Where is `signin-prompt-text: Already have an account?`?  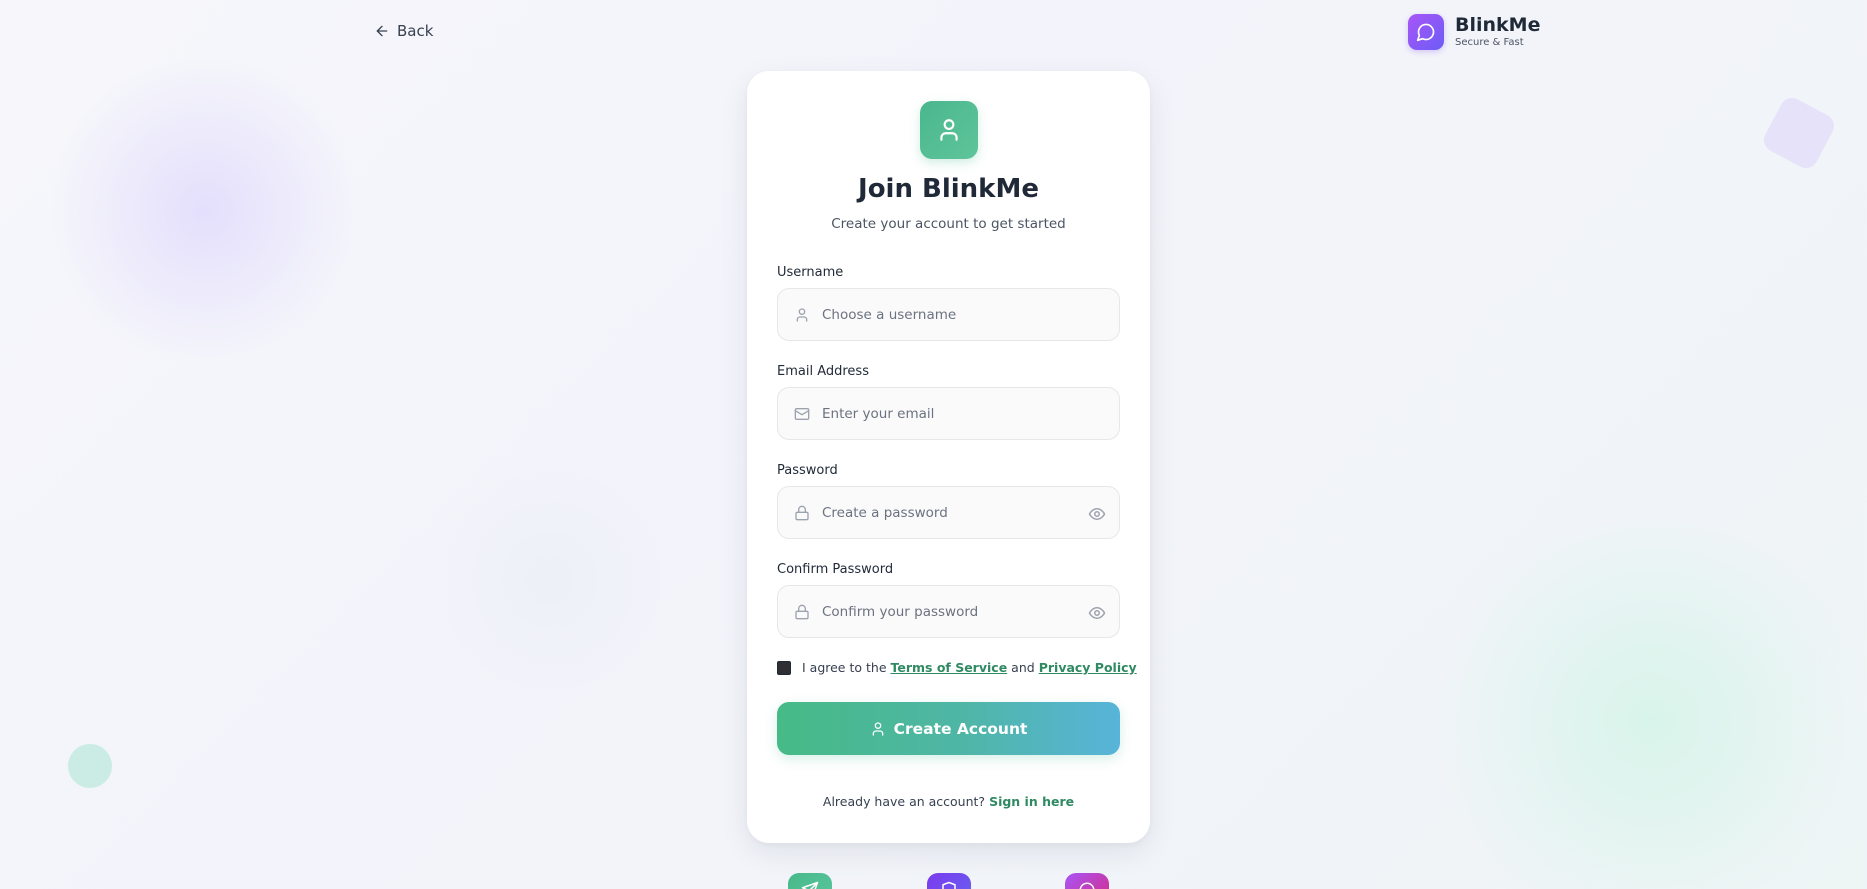
signin-prompt-text: Already have an account? is located at coordinates (904, 801).